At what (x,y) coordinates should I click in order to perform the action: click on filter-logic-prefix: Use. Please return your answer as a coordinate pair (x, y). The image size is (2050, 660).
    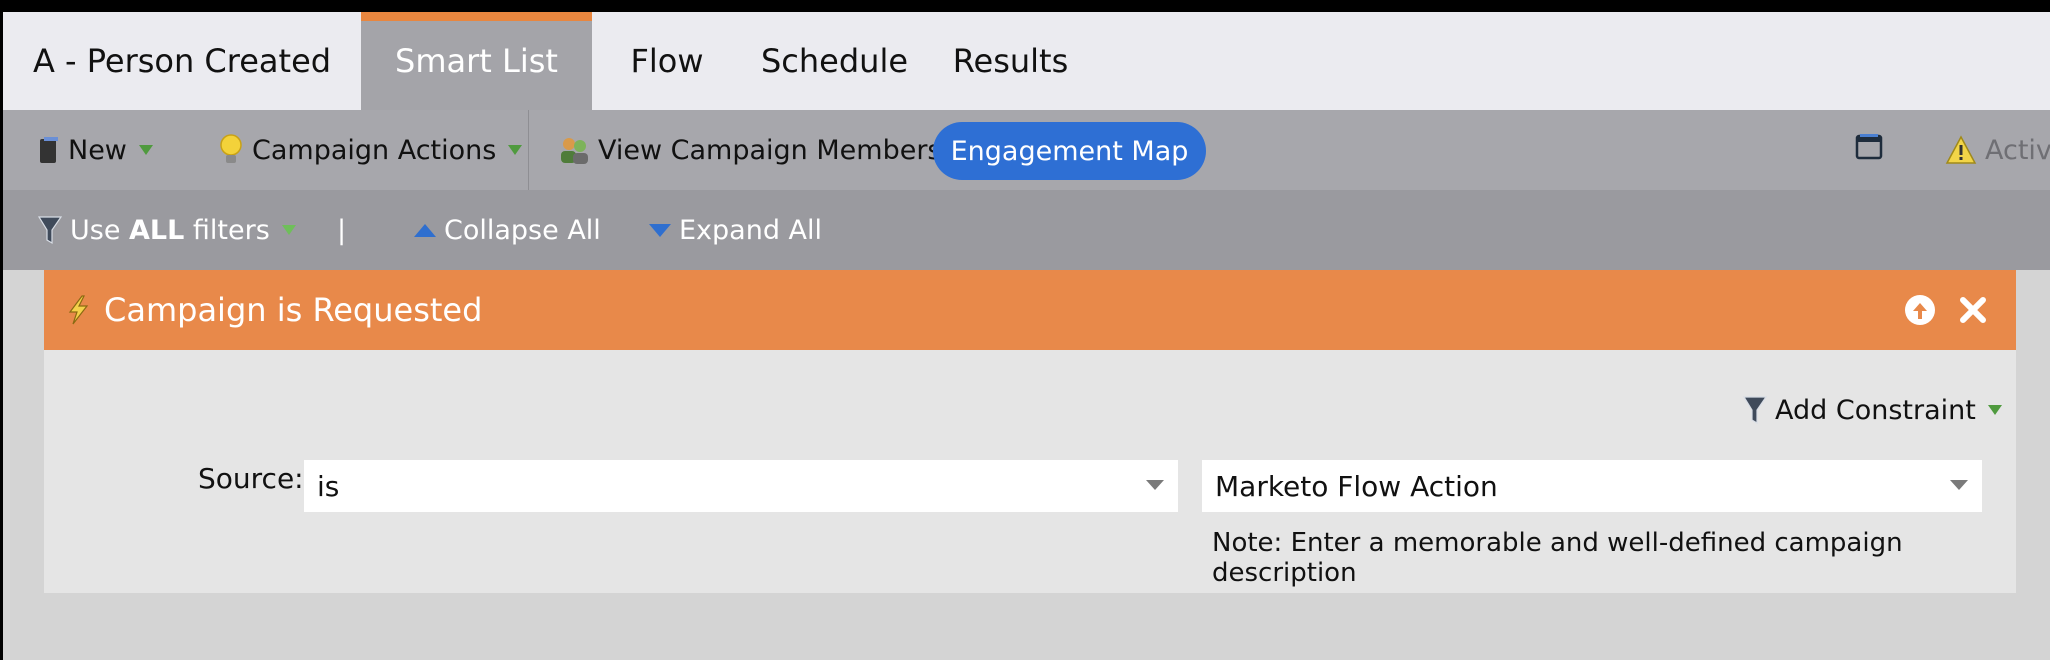
    Looking at the image, I should click on (100, 230).